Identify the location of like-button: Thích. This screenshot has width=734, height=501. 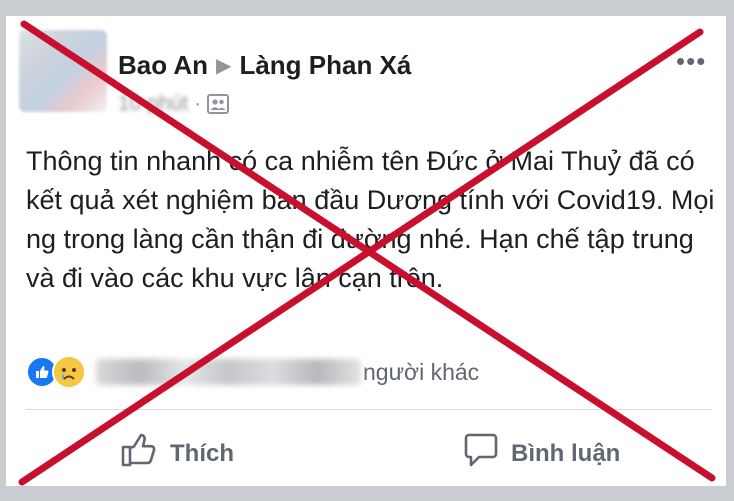
(177, 453).